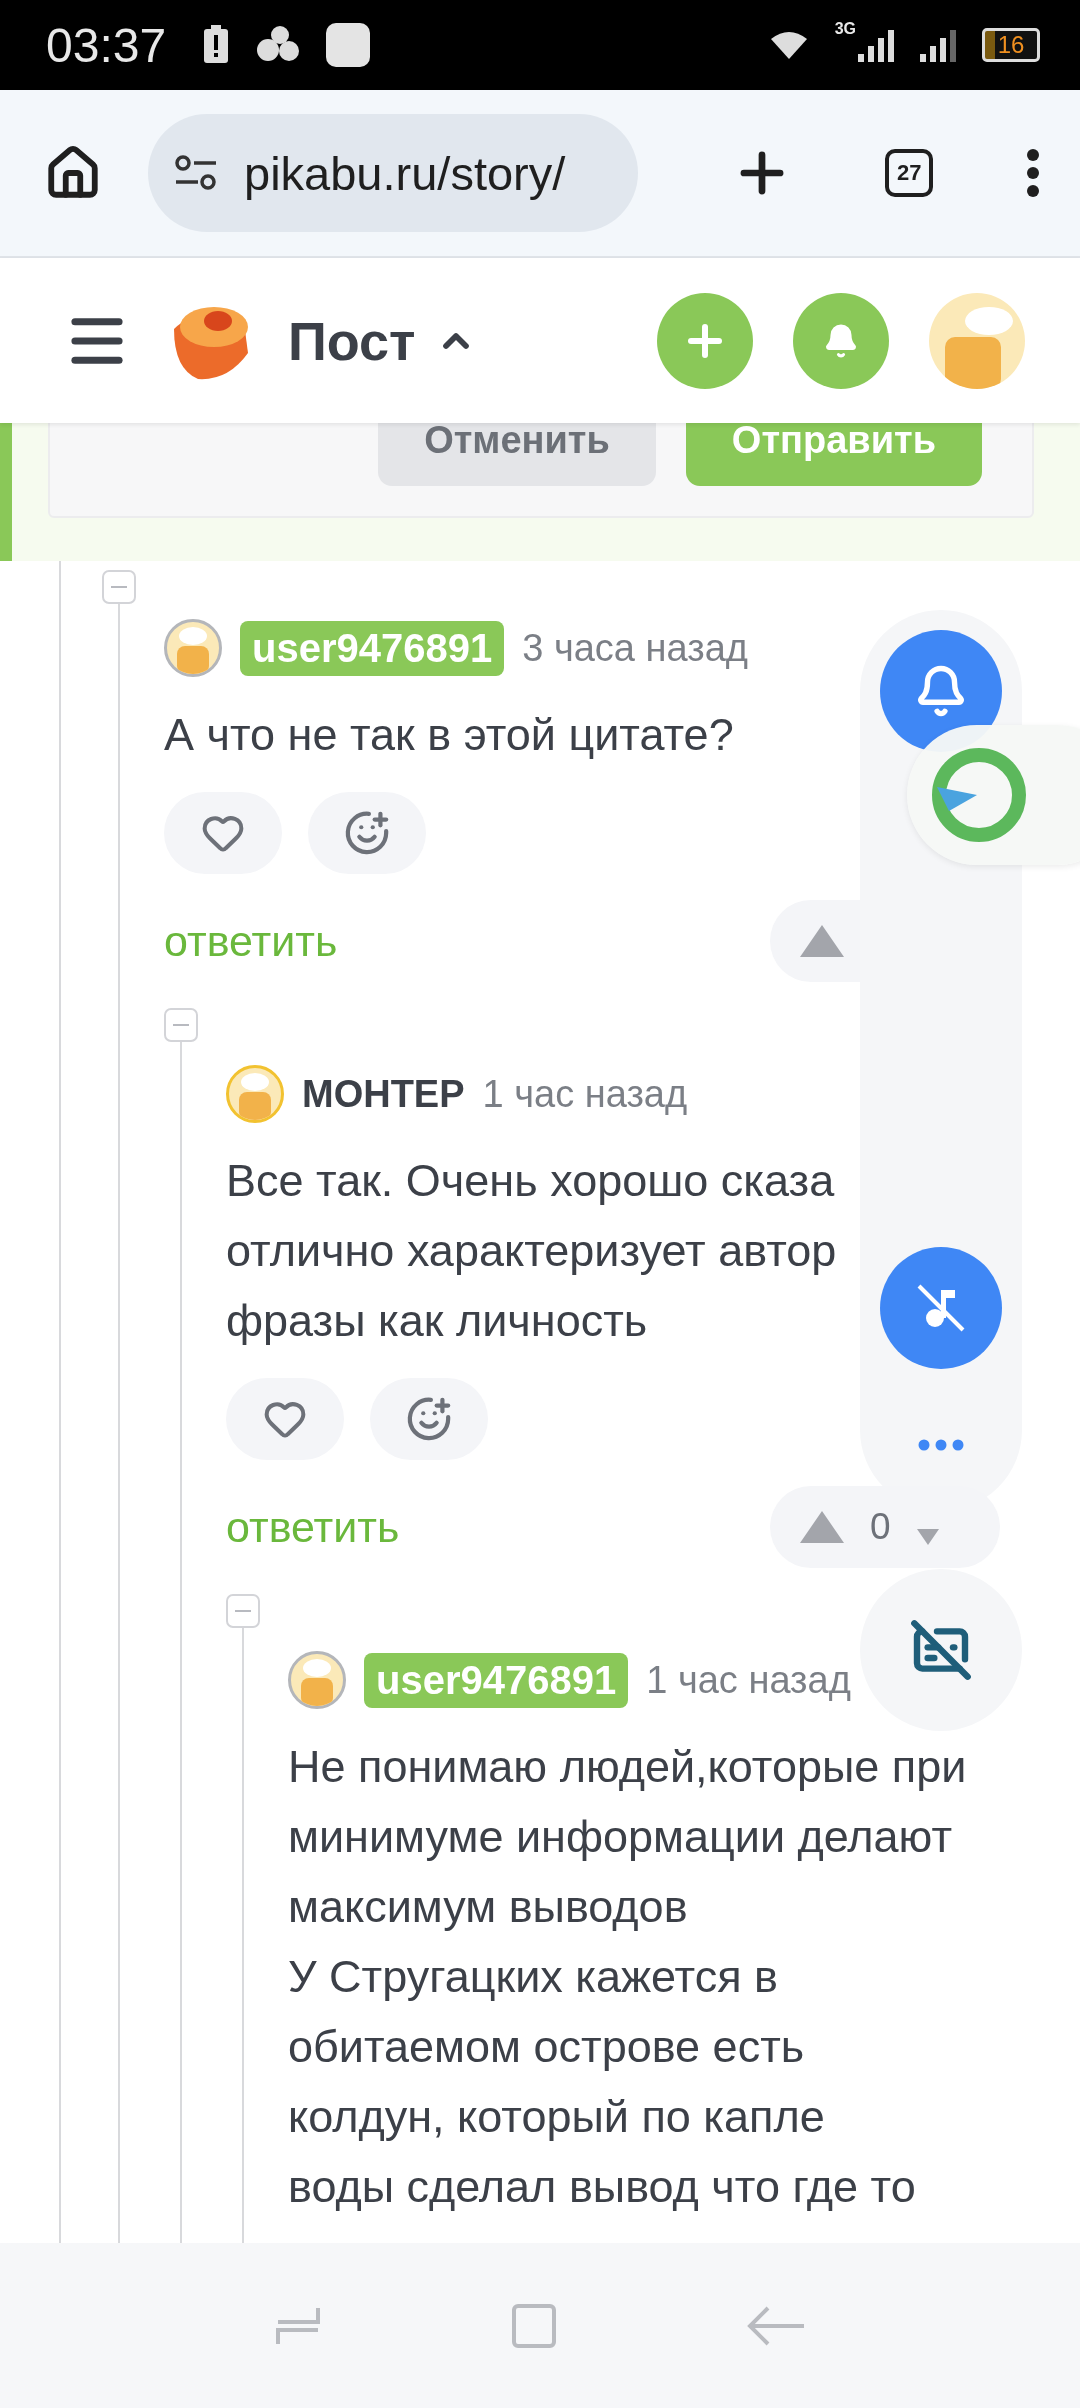  What do you see at coordinates (788, 45) in the screenshot?
I see `wifi-icon` at bounding box center [788, 45].